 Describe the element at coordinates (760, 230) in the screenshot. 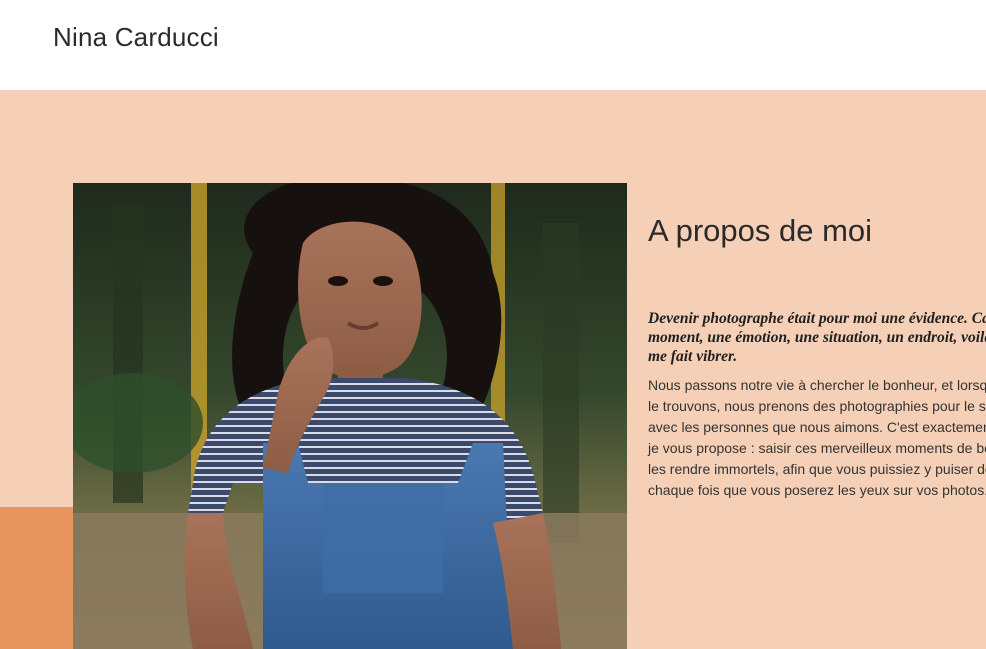

I see `about-title: A propos de moi` at that location.